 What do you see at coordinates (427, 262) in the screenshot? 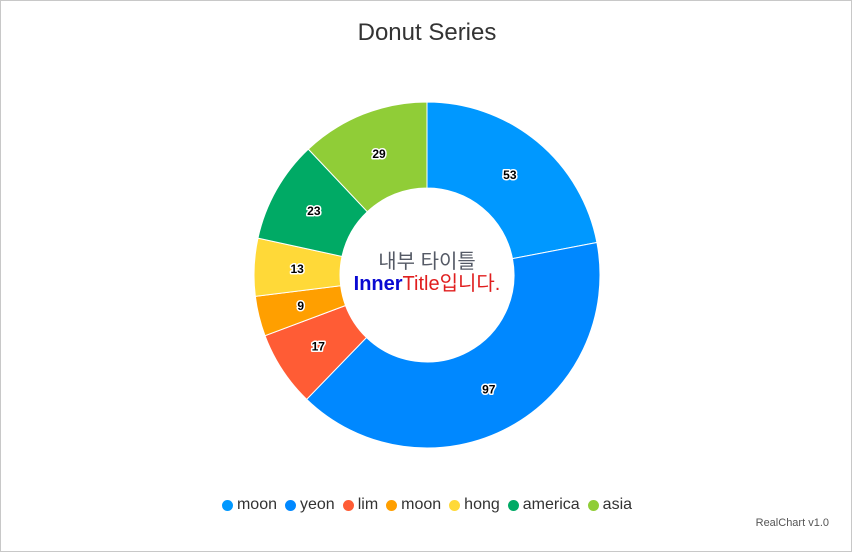
I see `inner-title-line1: 내부 타이틀` at bounding box center [427, 262].